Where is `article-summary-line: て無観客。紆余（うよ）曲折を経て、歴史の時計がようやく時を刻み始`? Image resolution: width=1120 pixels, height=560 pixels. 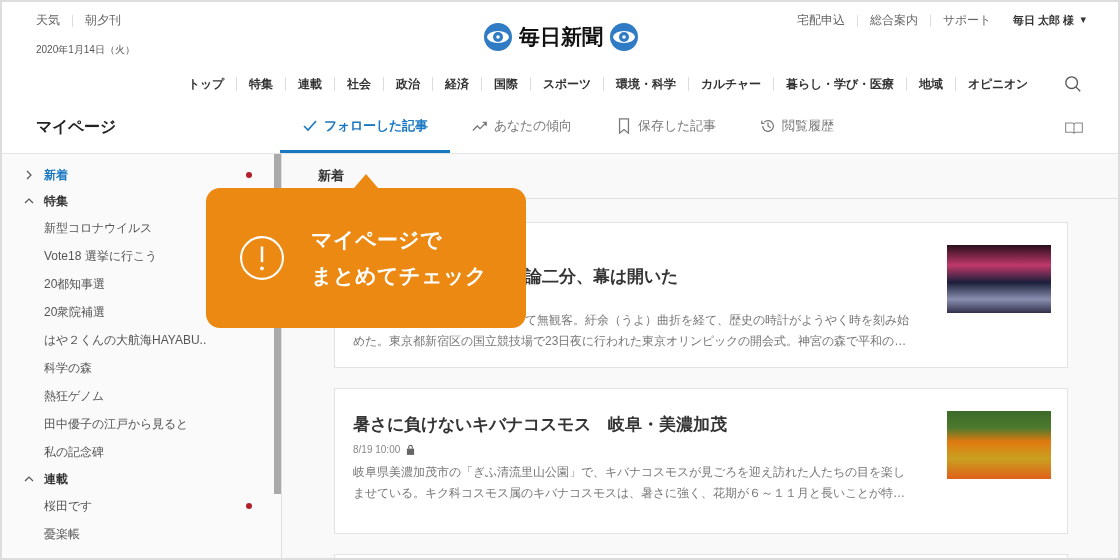
article-summary-line: て無観客。紆余（うよ）曲折を経て、歴史の時計がようやく時を刻み始 is located at coordinates (717, 320).